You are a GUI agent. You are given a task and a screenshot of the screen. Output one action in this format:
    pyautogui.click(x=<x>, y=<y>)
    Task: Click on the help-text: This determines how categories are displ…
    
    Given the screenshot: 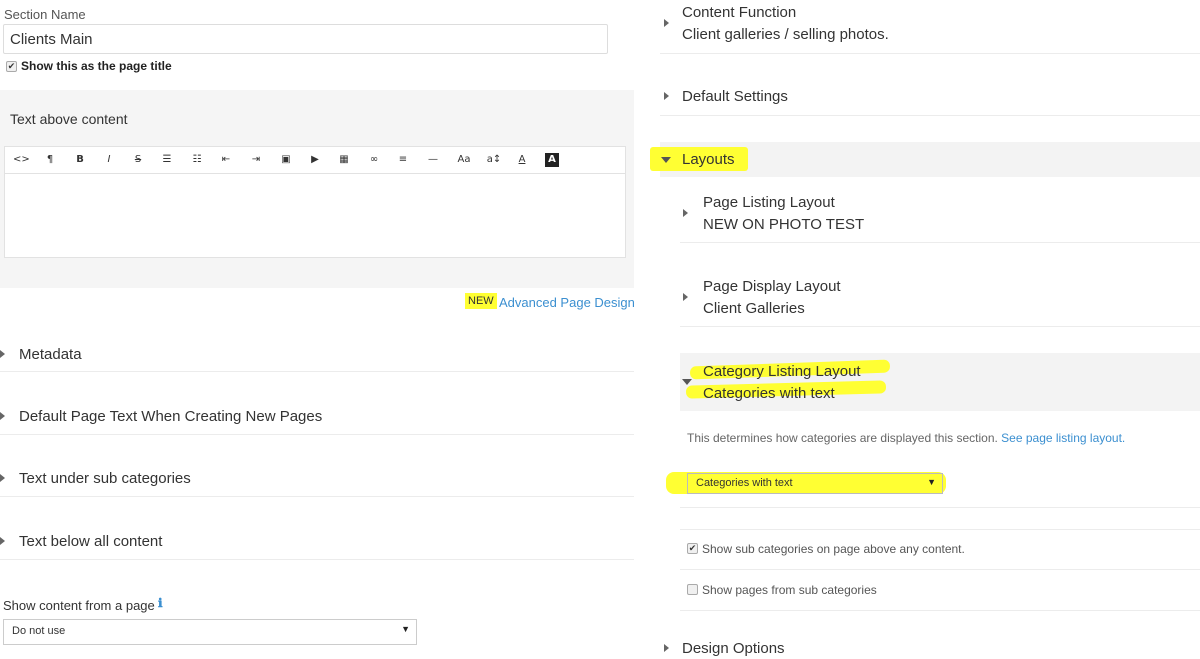 What is the action you would take?
    pyautogui.click(x=842, y=438)
    